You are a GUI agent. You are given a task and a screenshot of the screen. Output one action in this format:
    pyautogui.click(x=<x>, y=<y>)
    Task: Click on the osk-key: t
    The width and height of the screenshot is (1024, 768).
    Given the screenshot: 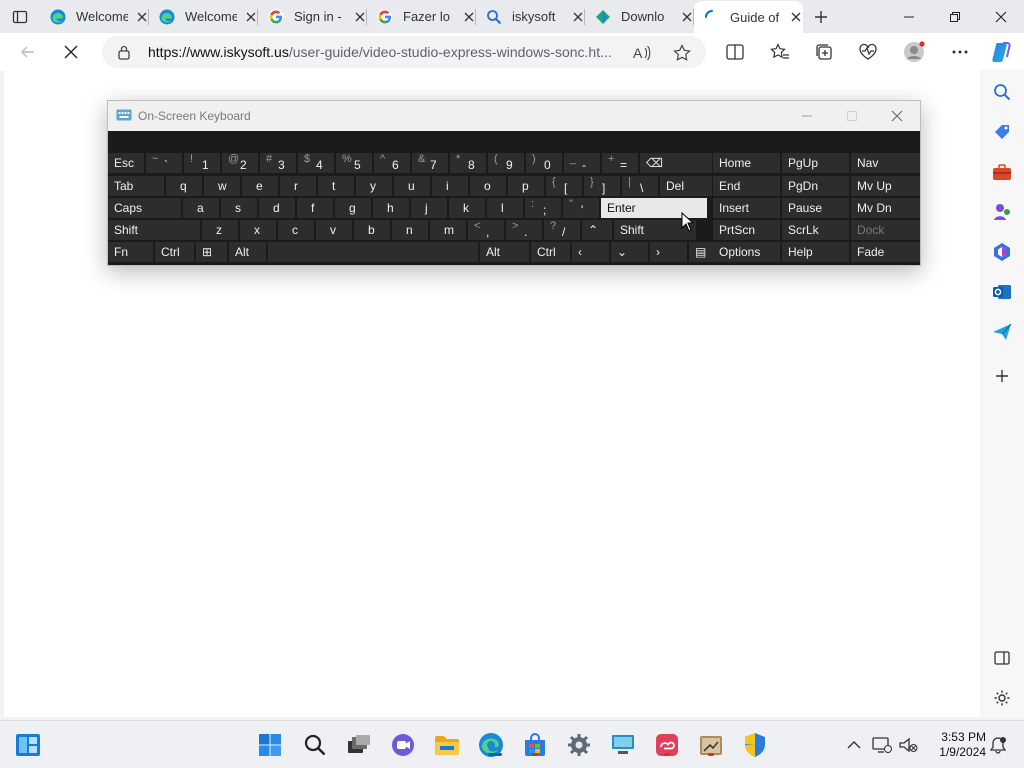 What is the action you would take?
    pyautogui.click(x=336, y=186)
    